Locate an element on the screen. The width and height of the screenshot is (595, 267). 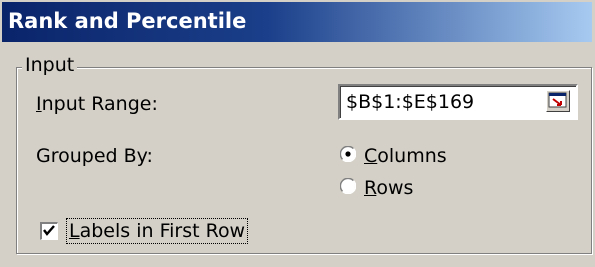
window-title: Rank and Percentile is located at coordinates (127, 21).